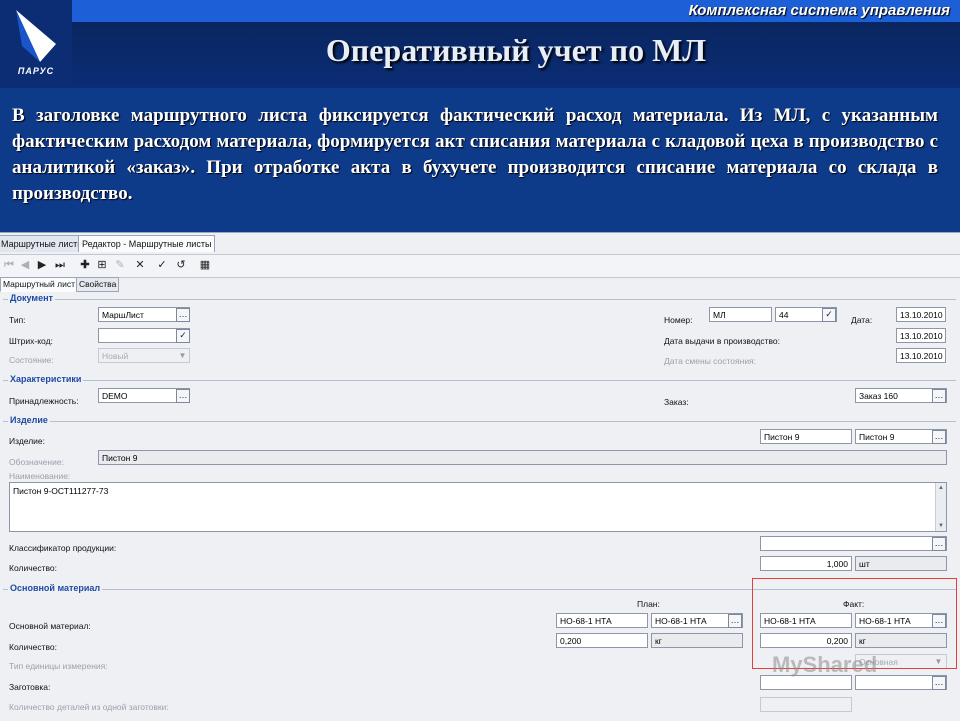  I want to click on product-qty-field: 1,000, so click(806, 563).